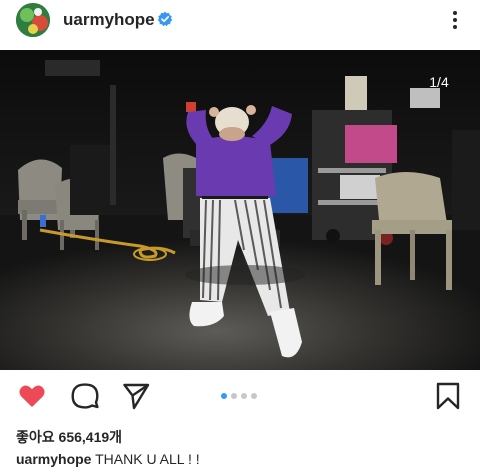 Image resolution: width=480 pixels, height=472 pixels. I want to click on comment-icon, so click(85, 396).